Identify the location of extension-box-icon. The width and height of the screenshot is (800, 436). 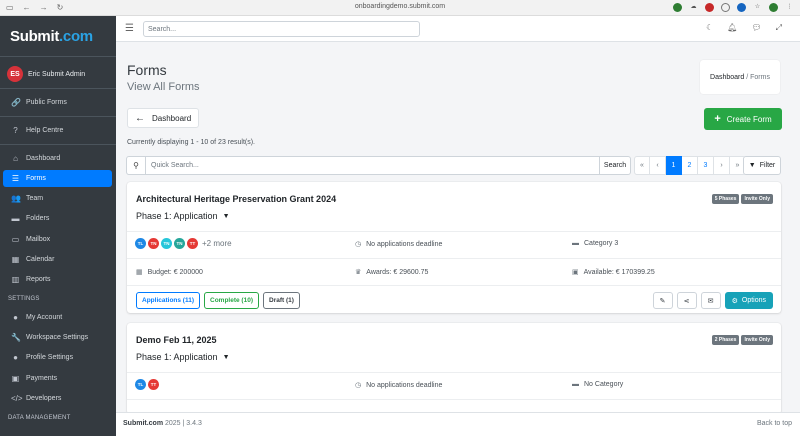
(725, 7).